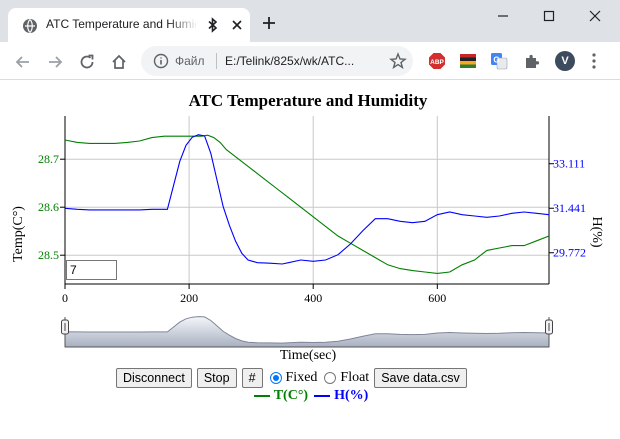  I want to click on range-selector, so click(307, 332).